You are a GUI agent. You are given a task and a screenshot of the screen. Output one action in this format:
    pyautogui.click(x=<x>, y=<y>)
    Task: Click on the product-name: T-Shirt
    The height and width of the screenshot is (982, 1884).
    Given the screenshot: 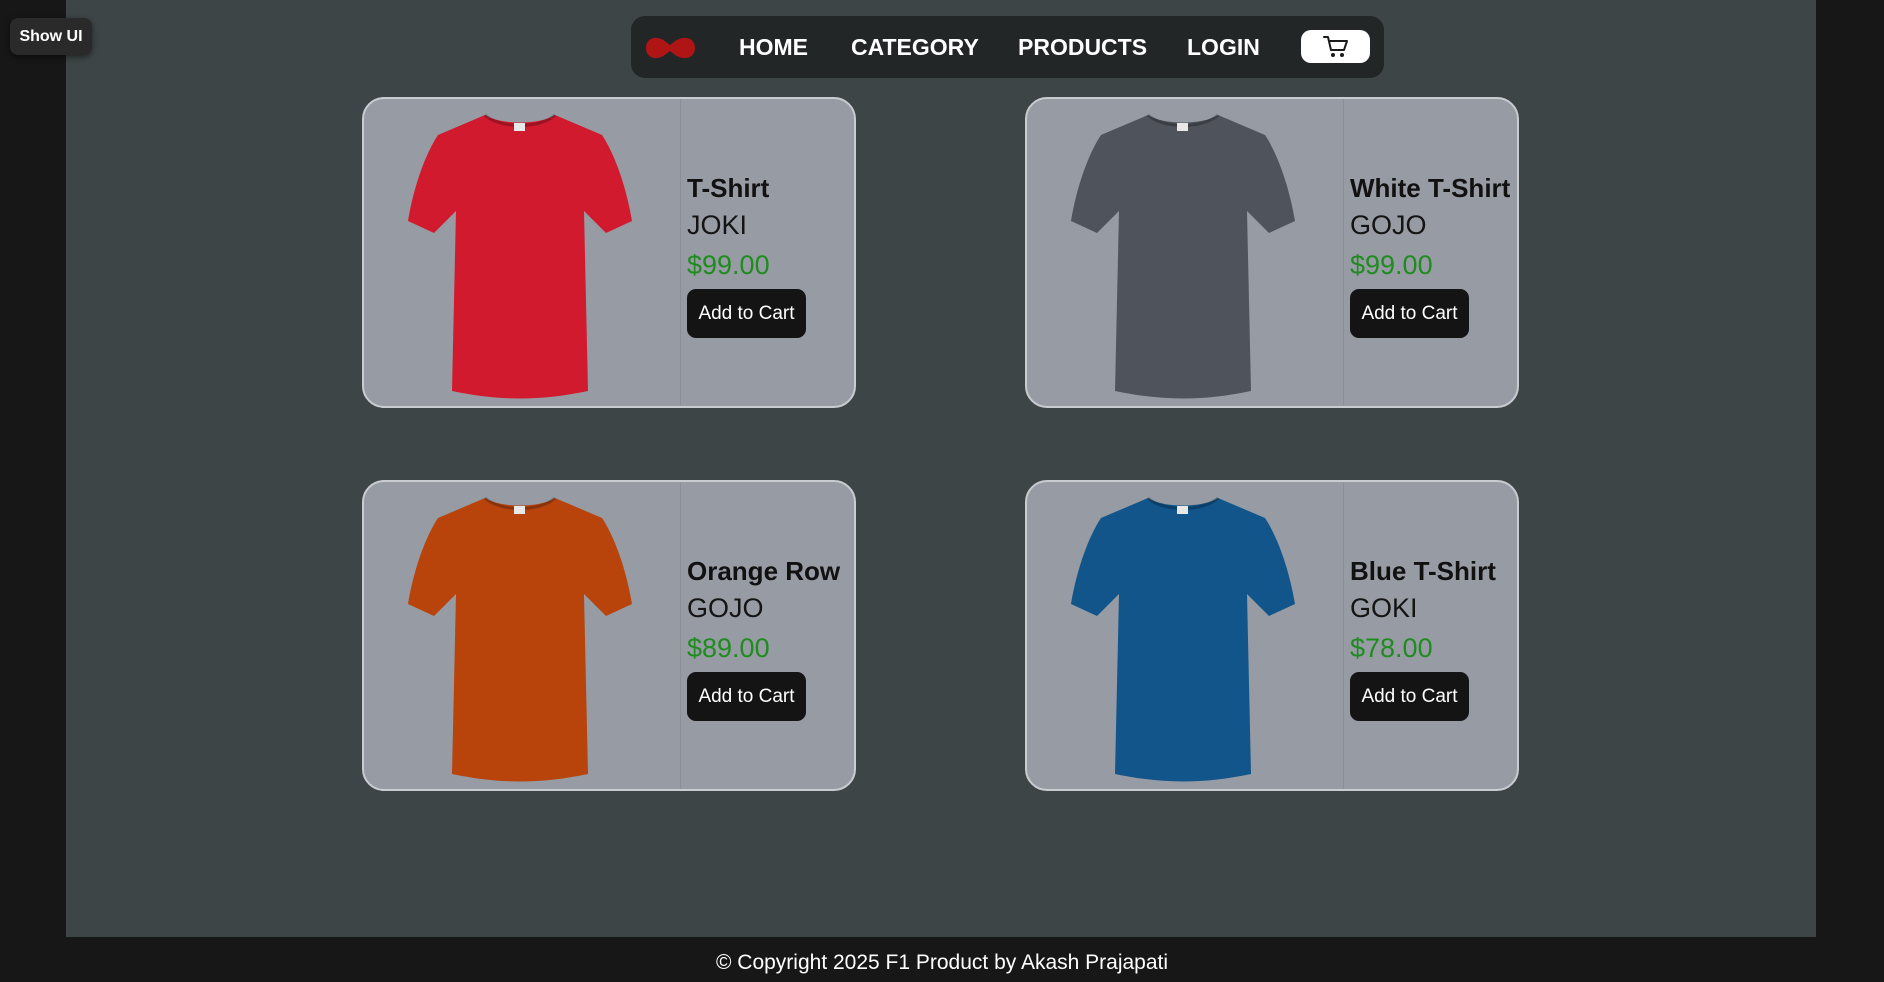 What is the action you would take?
    pyautogui.click(x=728, y=188)
    